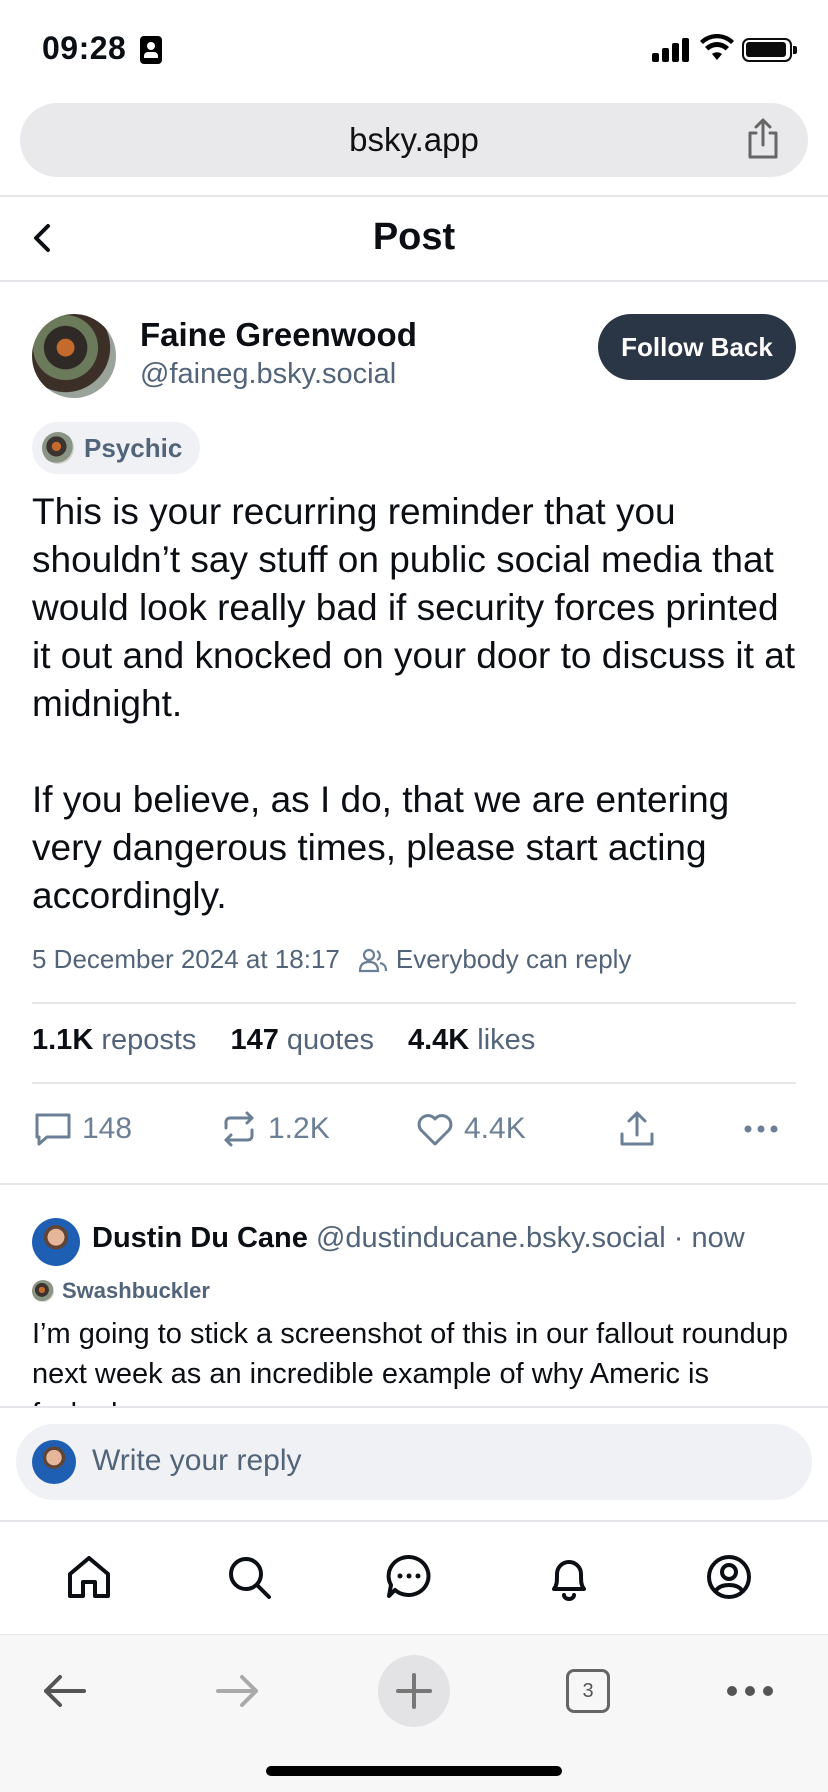 Image resolution: width=828 pixels, height=1792 pixels. I want to click on forward-arrow-icon, so click(237, 1691).